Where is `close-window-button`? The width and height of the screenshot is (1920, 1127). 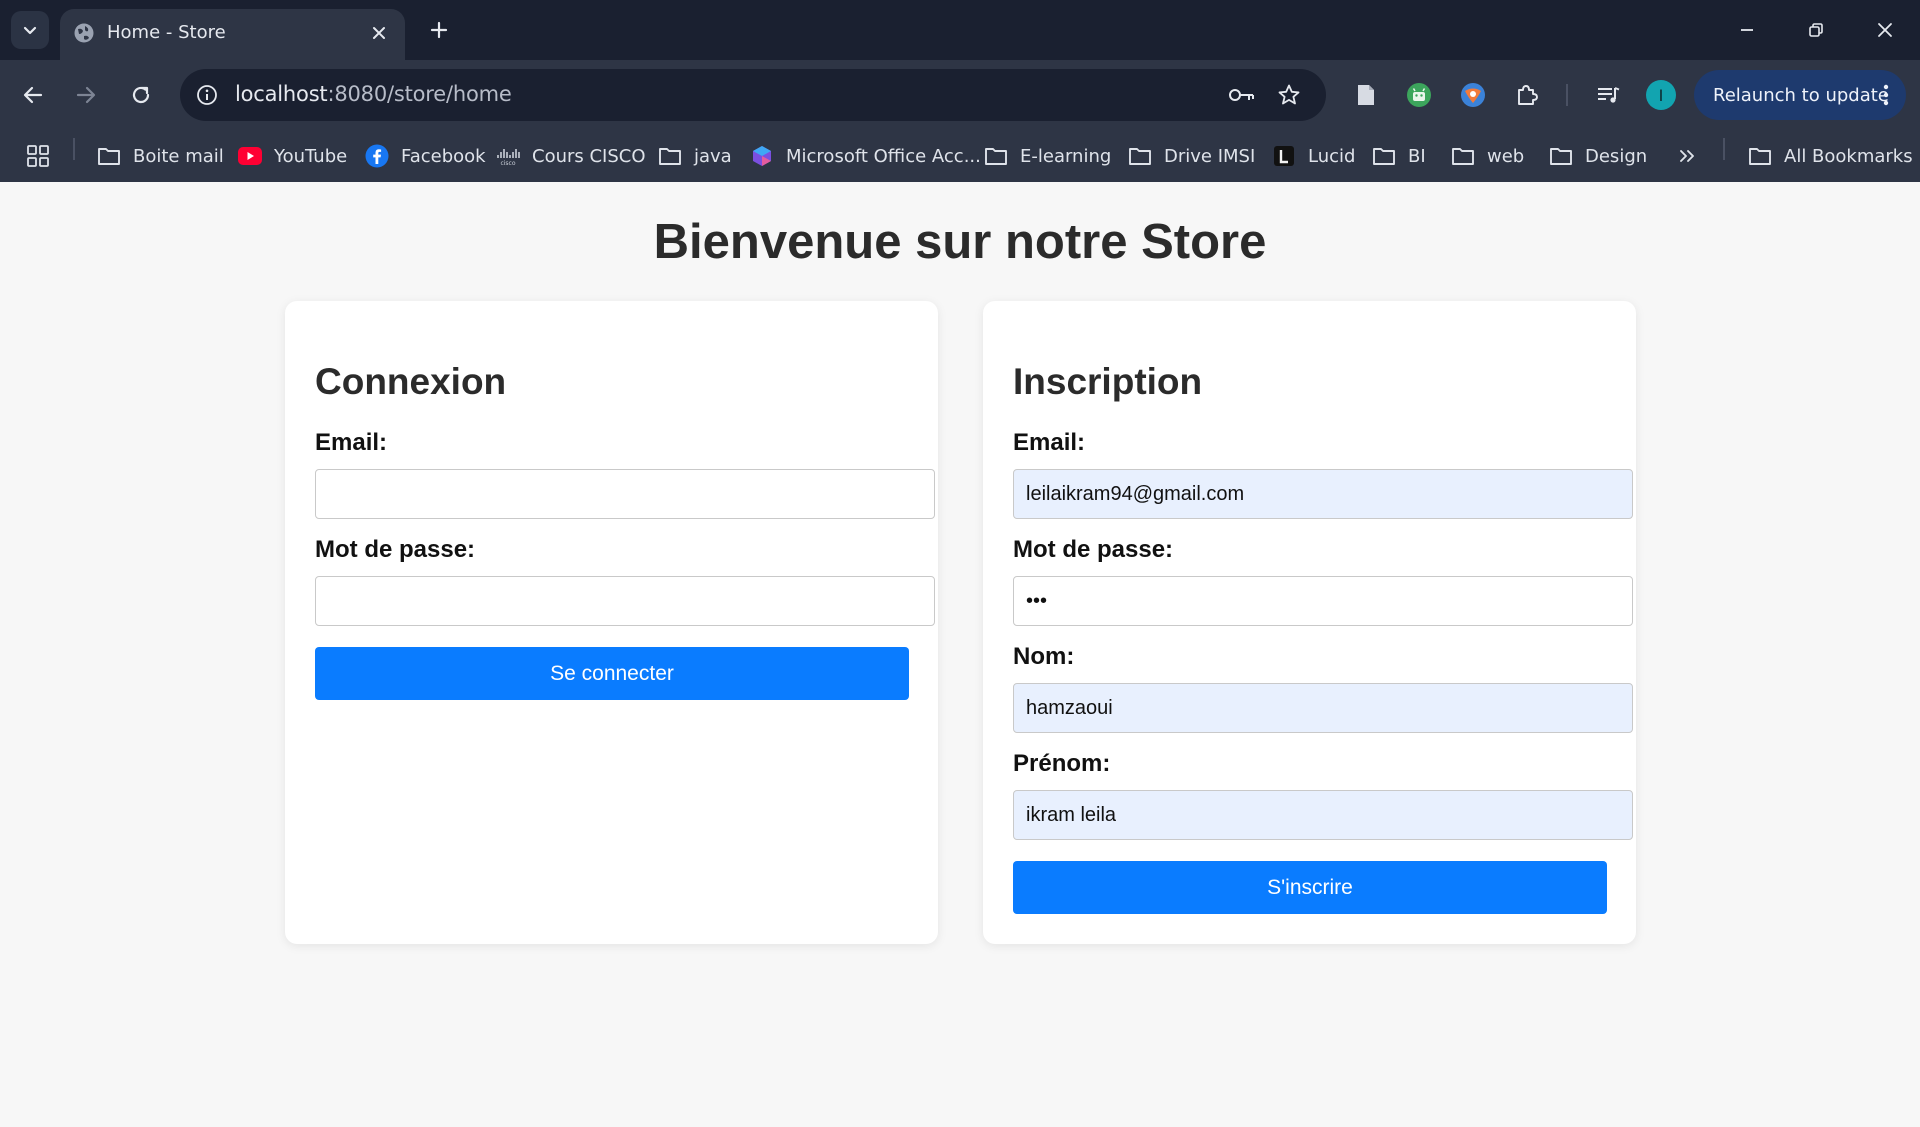 close-window-button is located at coordinates (1885, 30).